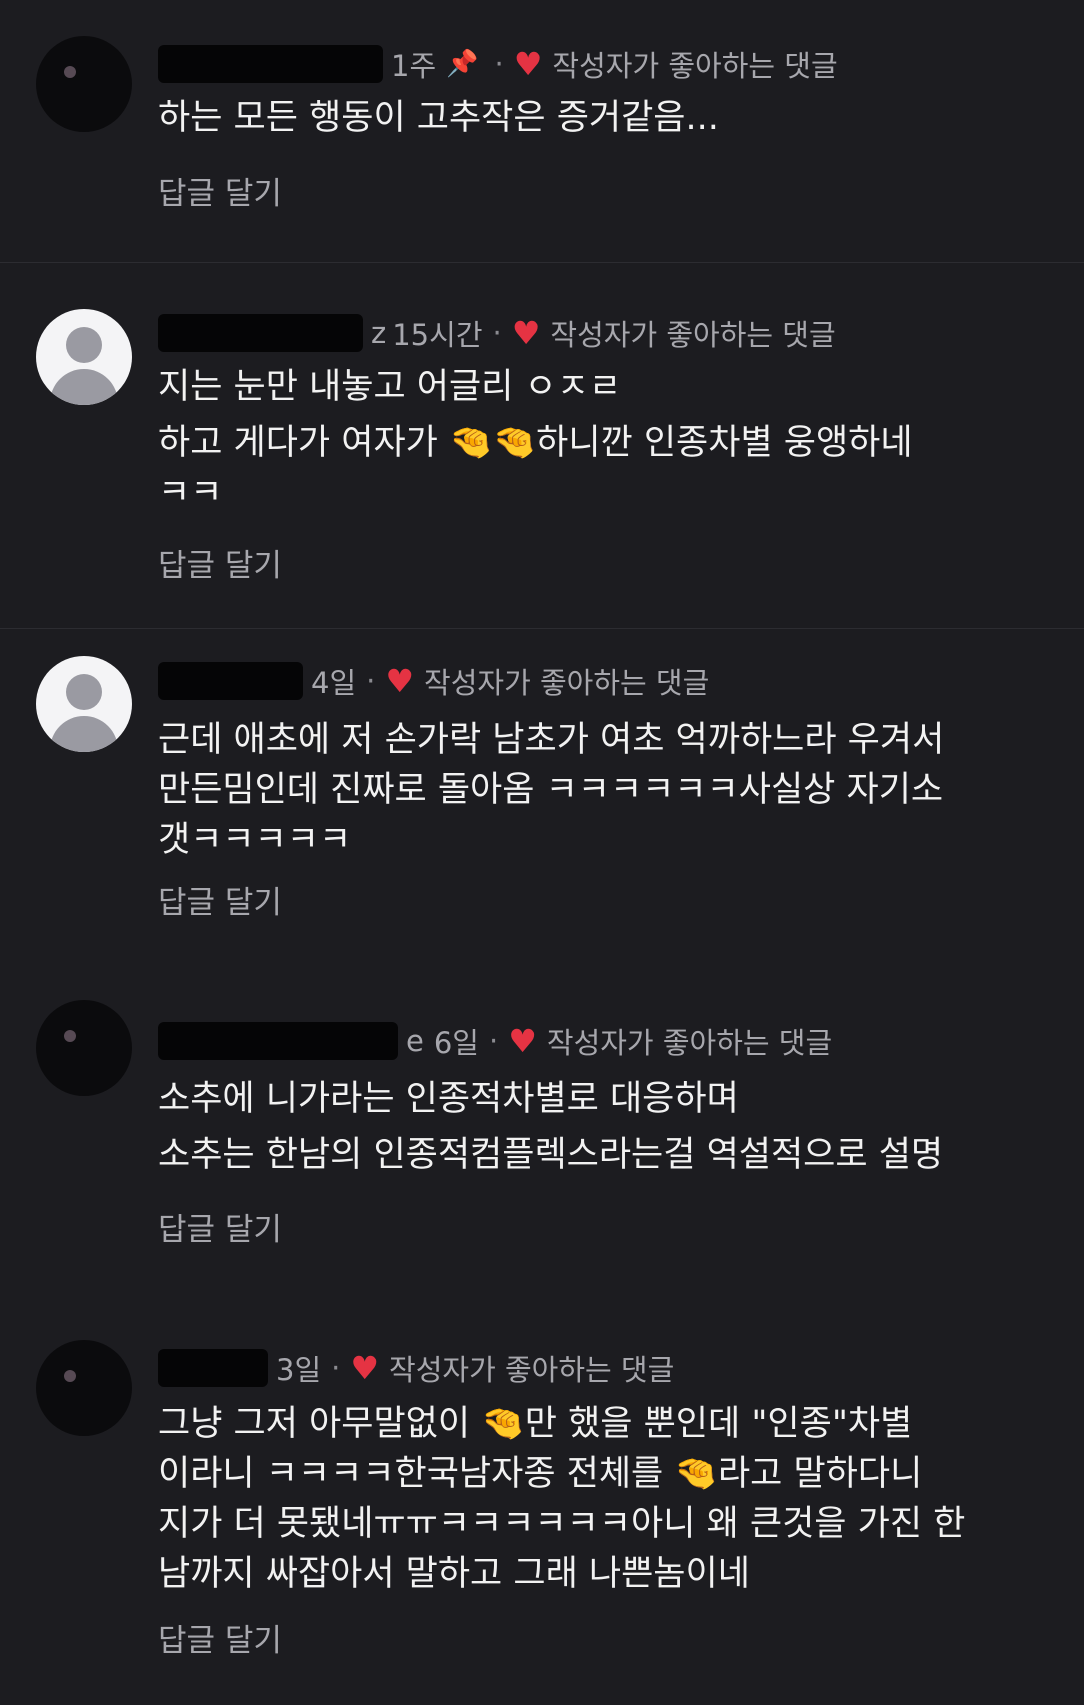 The width and height of the screenshot is (1084, 1705). Describe the element at coordinates (190, 493) in the screenshot. I see `comment-line: ㅋㅋ` at that location.